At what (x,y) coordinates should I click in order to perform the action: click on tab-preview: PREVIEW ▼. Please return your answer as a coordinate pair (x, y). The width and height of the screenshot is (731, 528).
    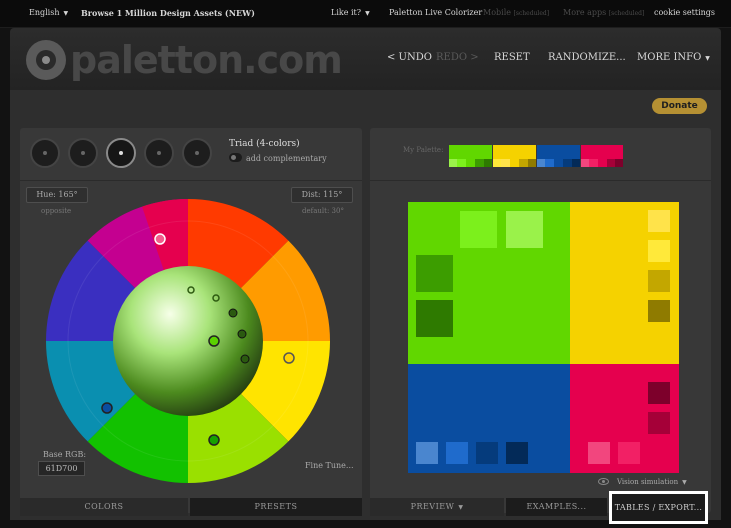
    Looking at the image, I should click on (437, 507).